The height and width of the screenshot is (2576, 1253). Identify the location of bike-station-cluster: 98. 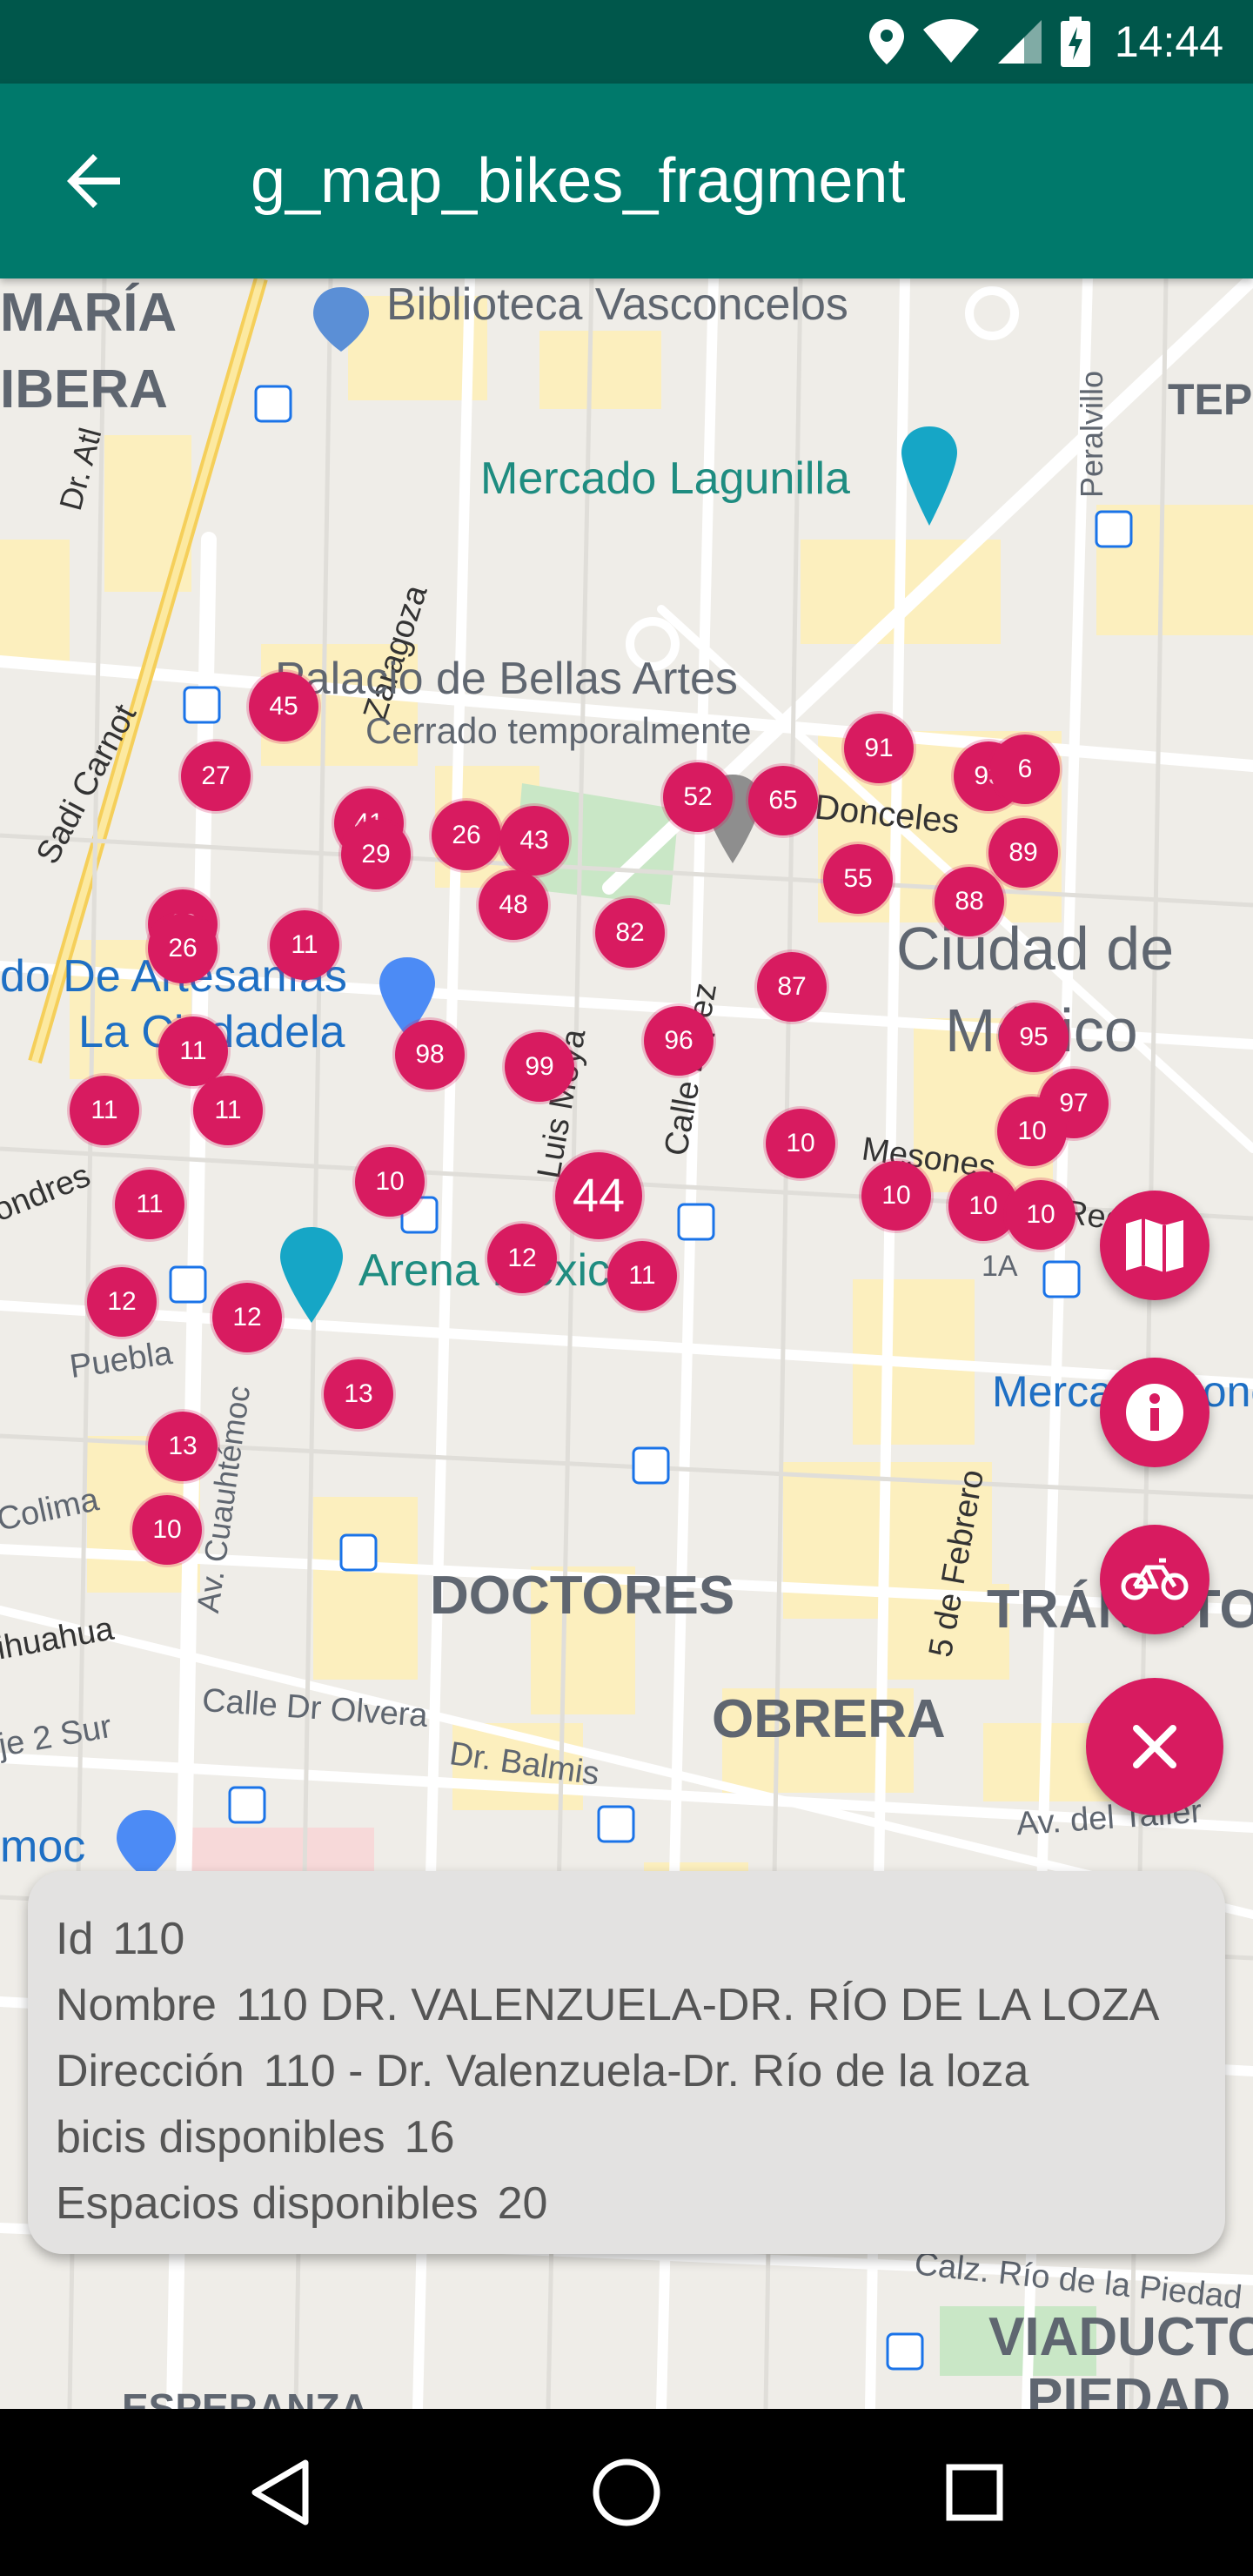
(430, 1055).